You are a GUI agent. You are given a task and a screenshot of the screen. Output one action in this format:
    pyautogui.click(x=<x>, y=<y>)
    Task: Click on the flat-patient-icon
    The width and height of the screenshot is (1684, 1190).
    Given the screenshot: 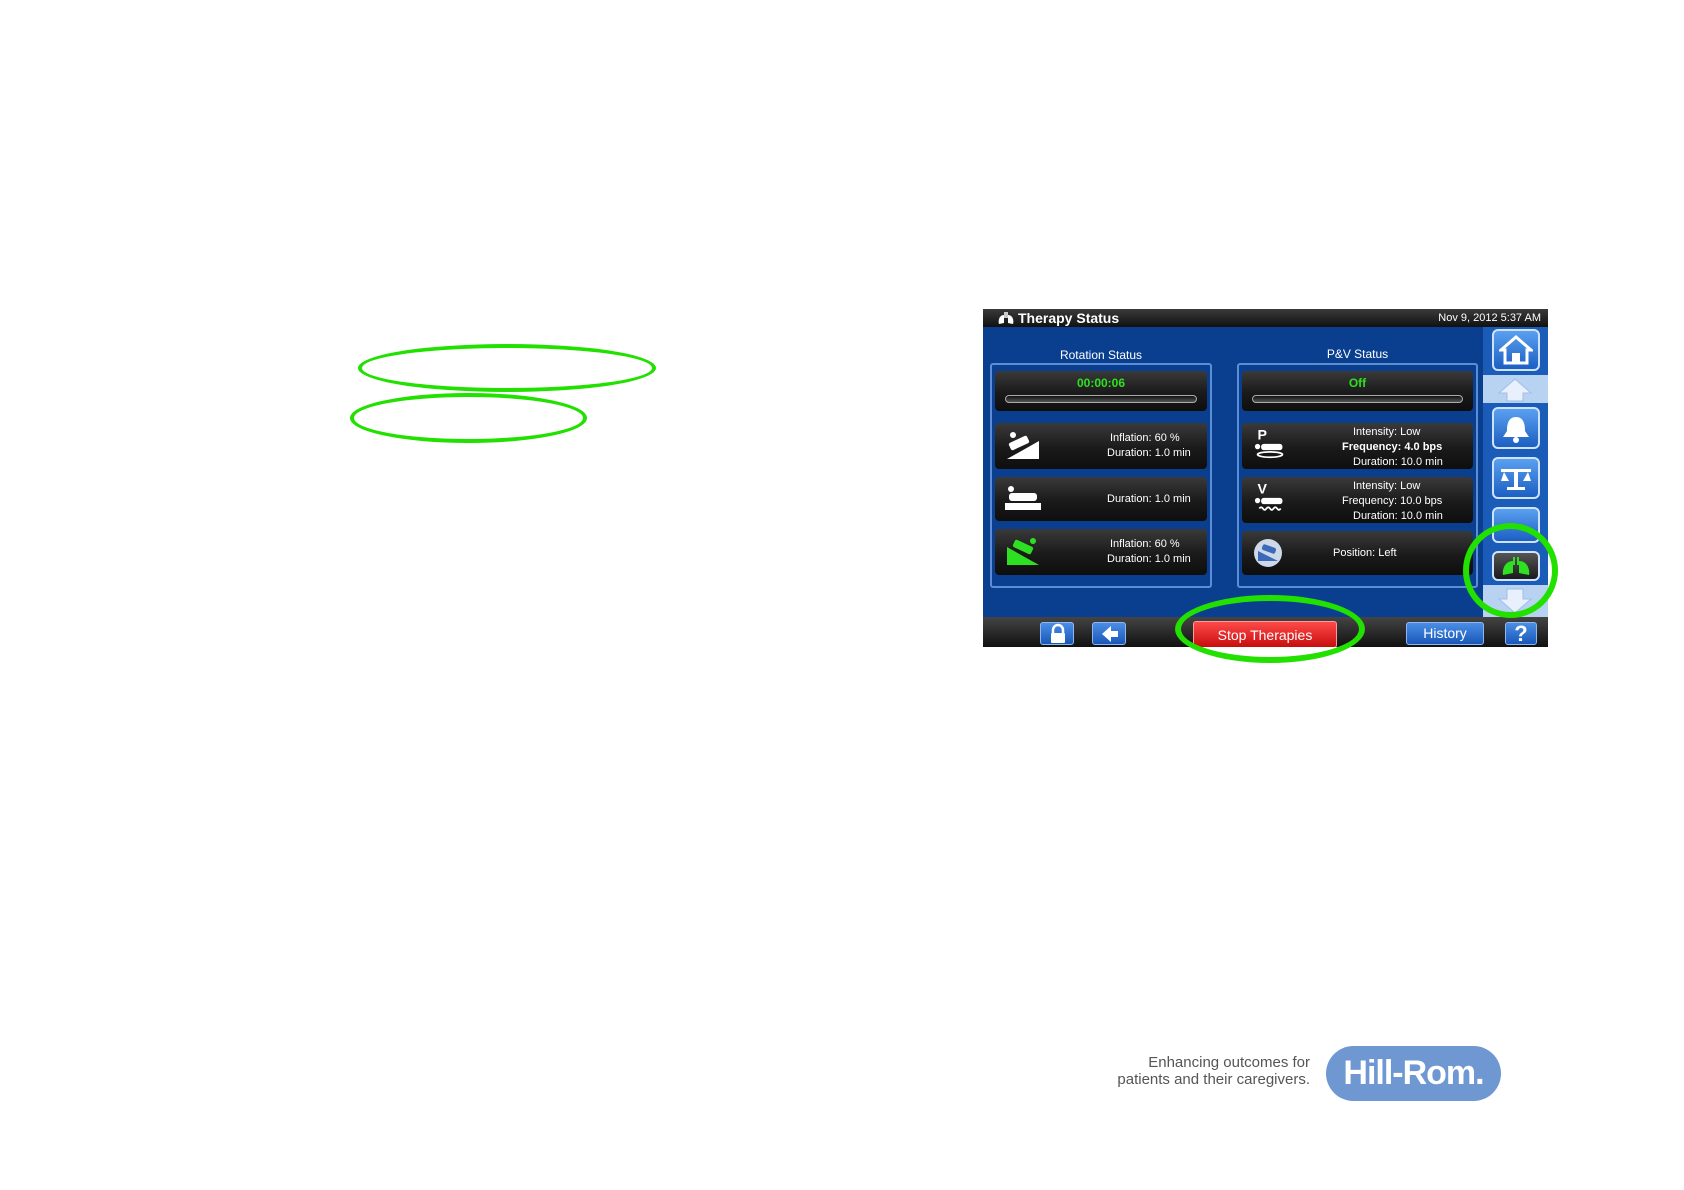 What is the action you would take?
    pyautogui.click(x=1023, y=498)
    